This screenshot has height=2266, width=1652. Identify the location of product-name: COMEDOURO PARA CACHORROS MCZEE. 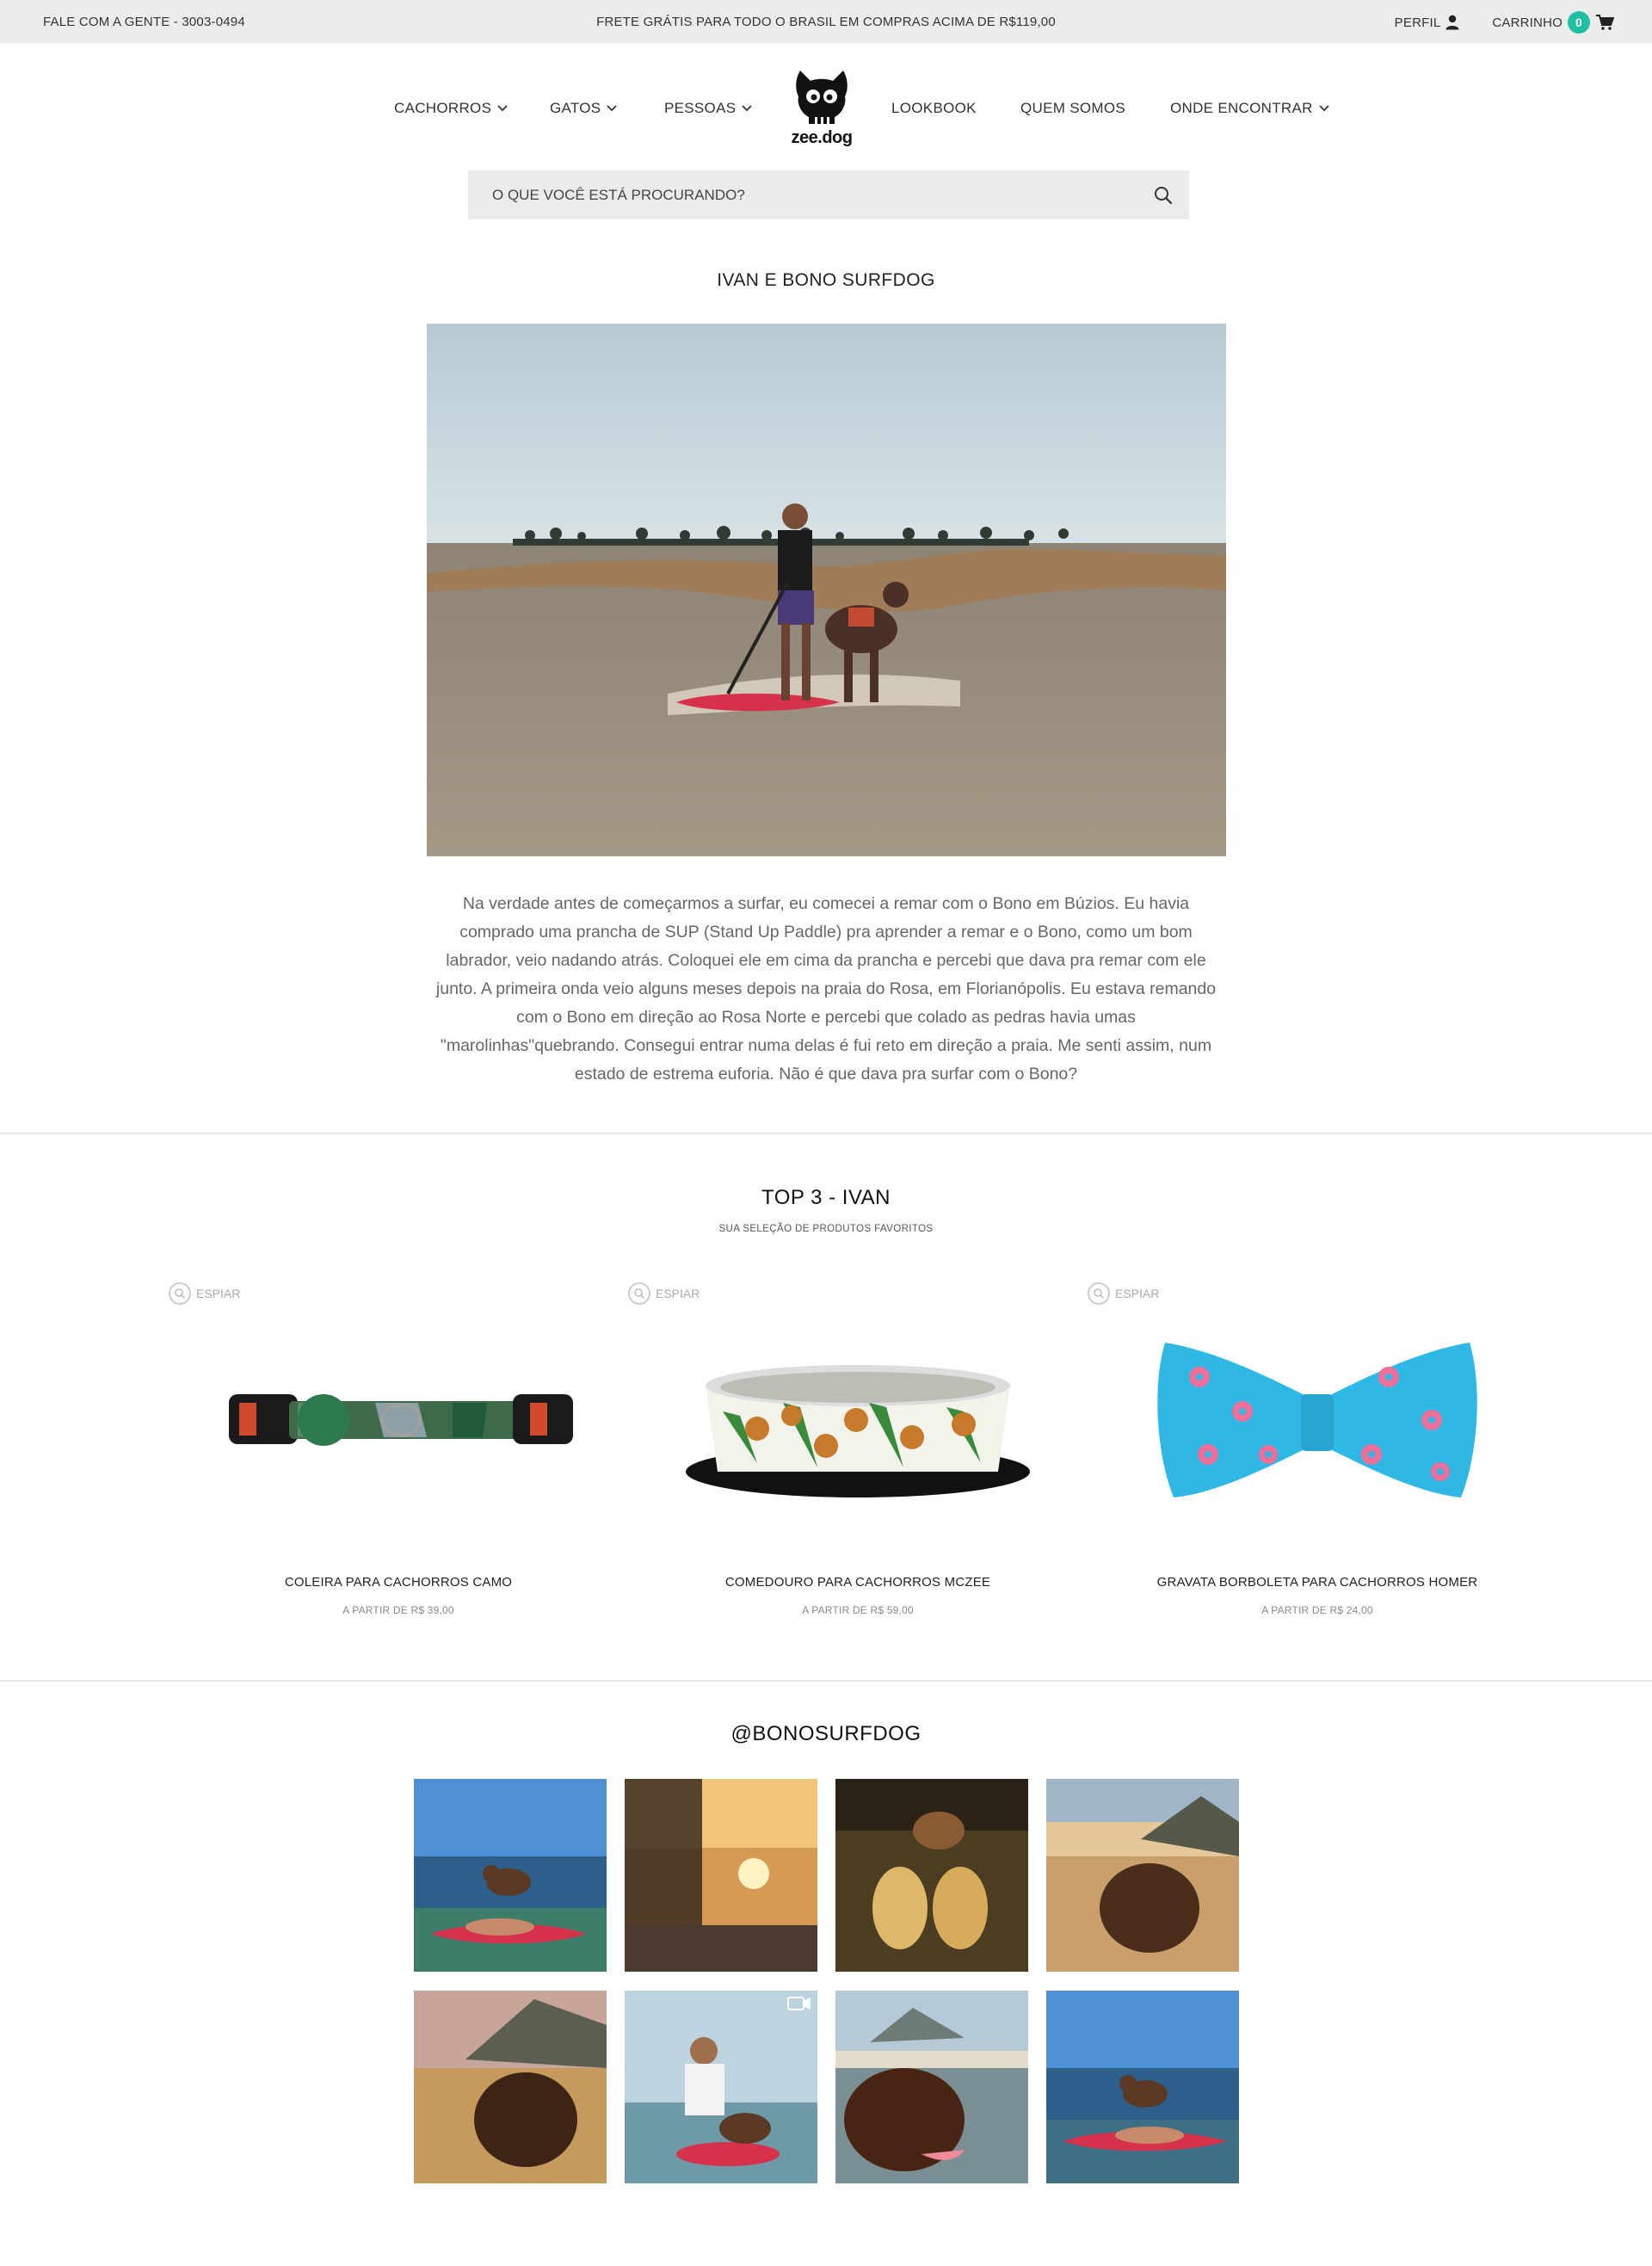
(858, 1582).